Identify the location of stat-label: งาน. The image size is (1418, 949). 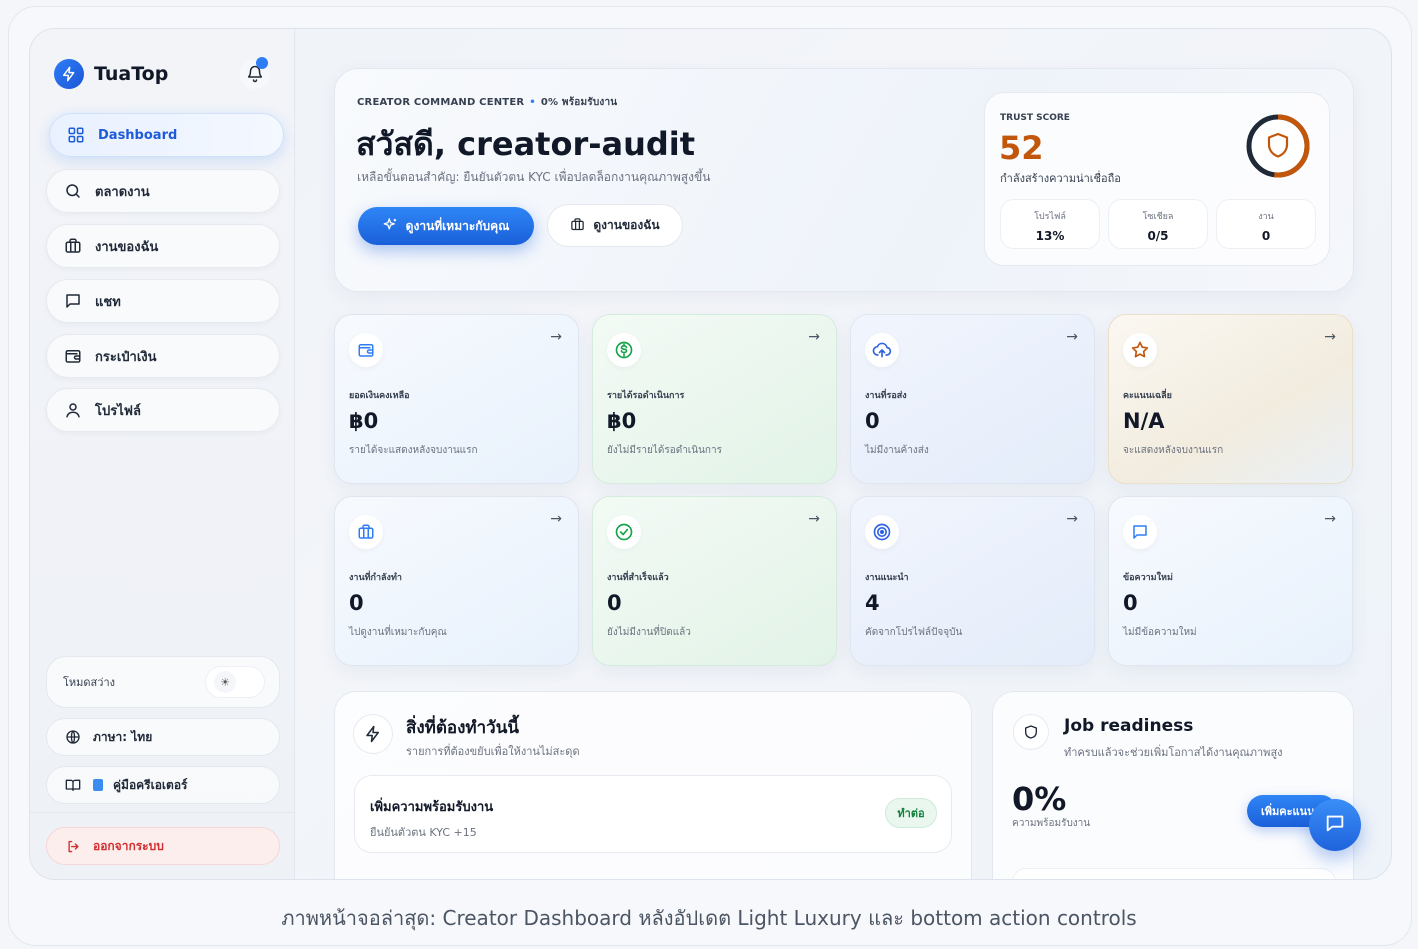
(1266, 217).